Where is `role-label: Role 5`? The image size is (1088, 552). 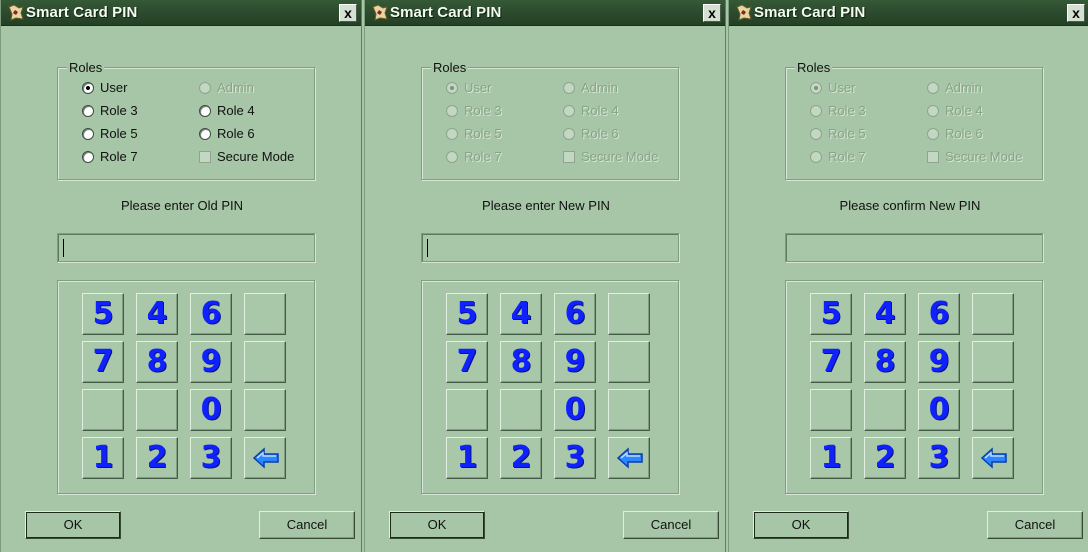 role-label: Role 5 is located at coordinates (847, 133).